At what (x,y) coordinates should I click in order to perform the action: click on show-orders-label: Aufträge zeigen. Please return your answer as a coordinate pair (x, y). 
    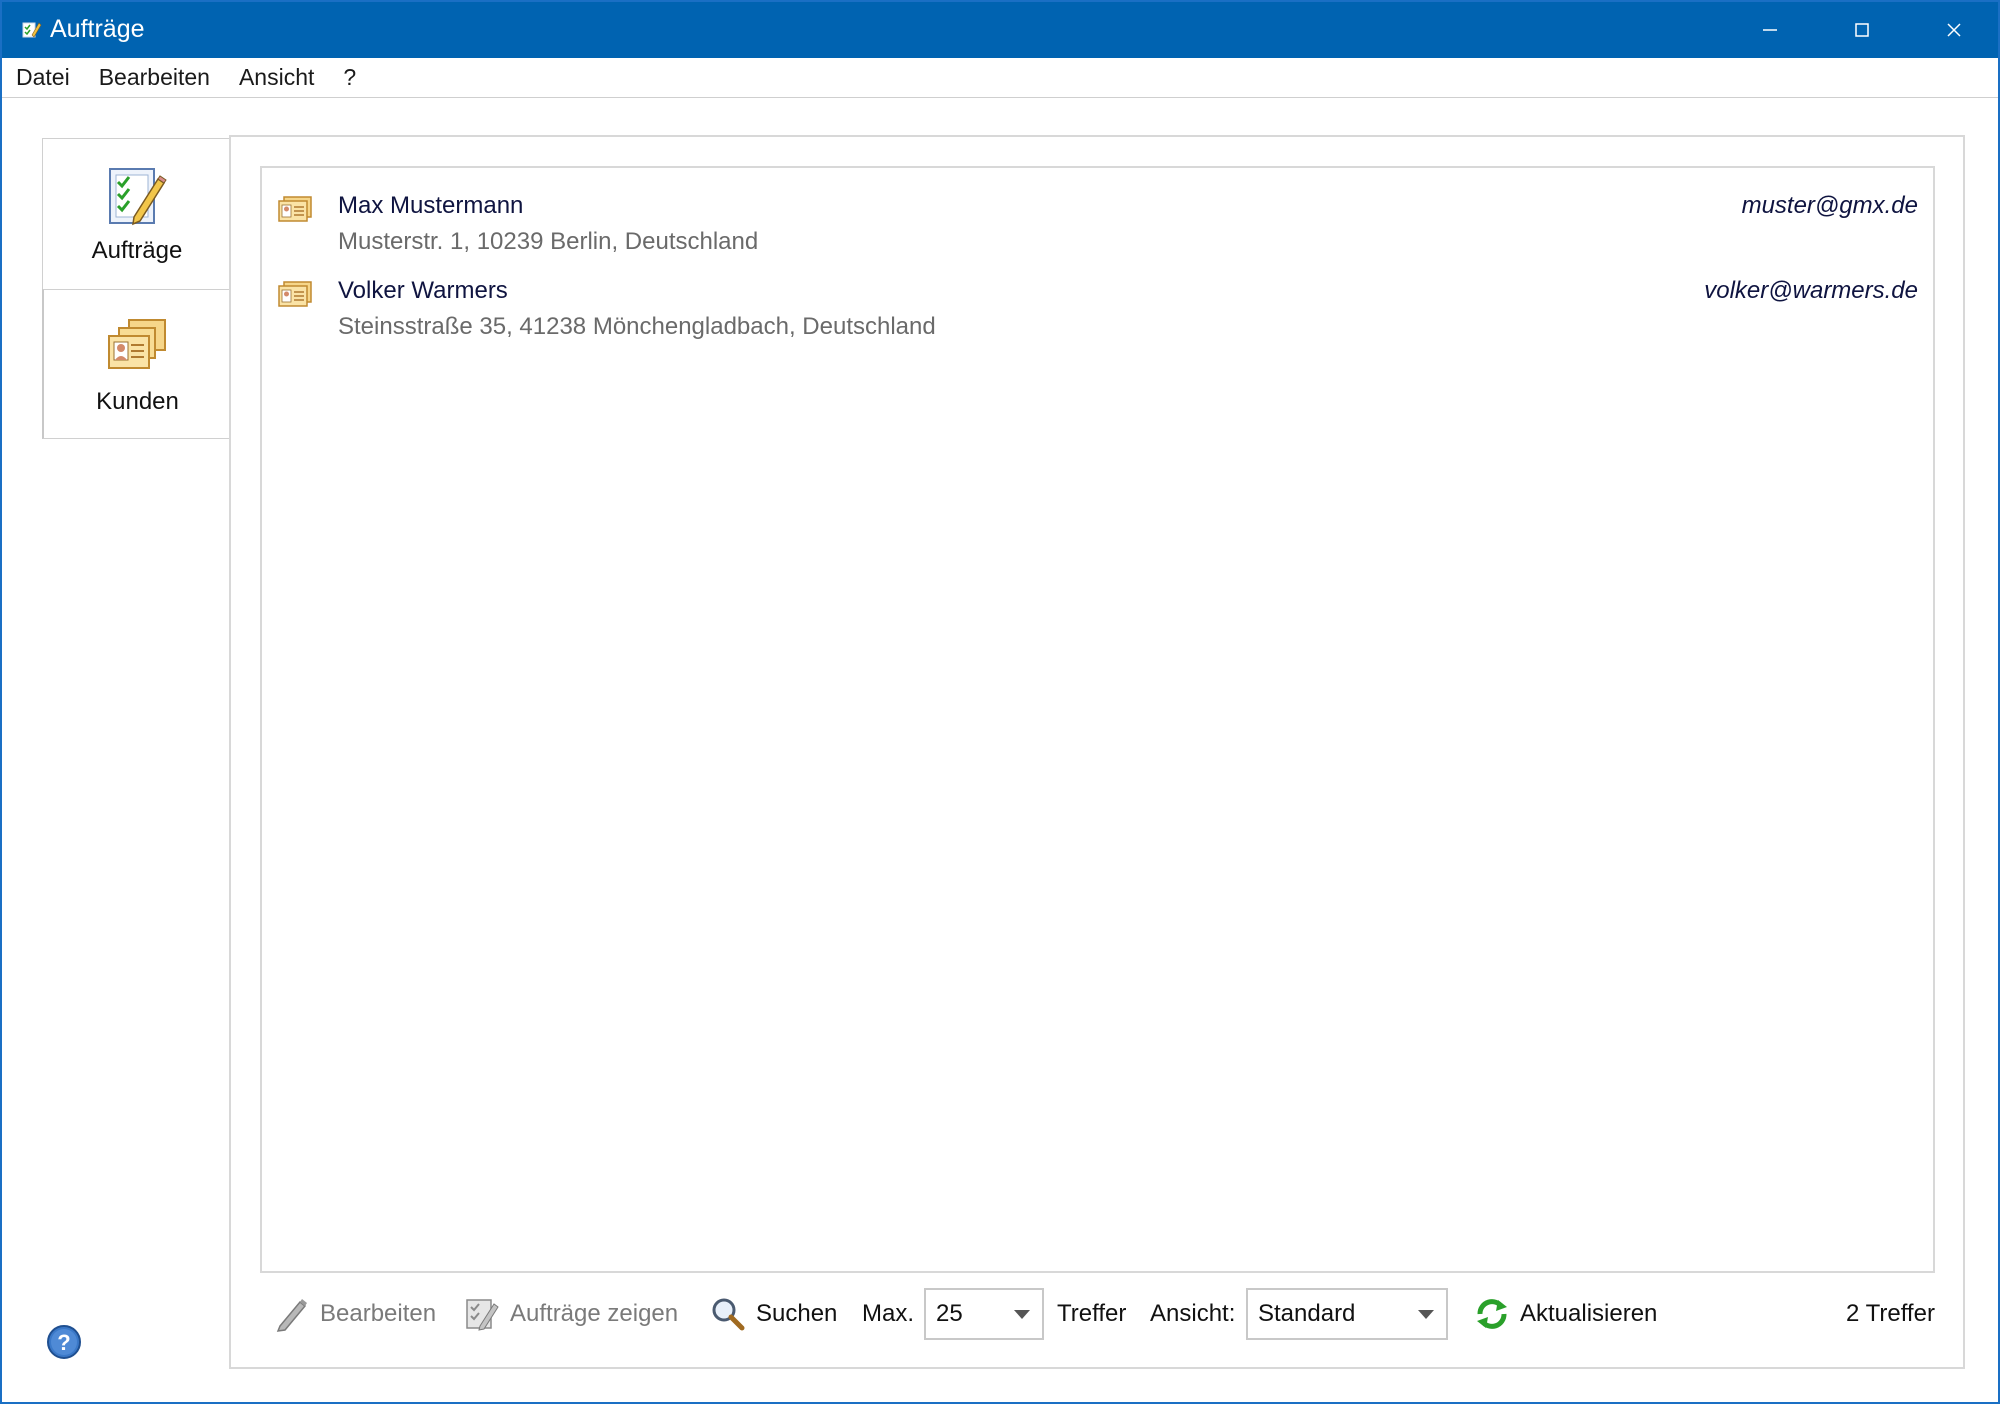
    Looking at the image, I should click on (594, 1313).